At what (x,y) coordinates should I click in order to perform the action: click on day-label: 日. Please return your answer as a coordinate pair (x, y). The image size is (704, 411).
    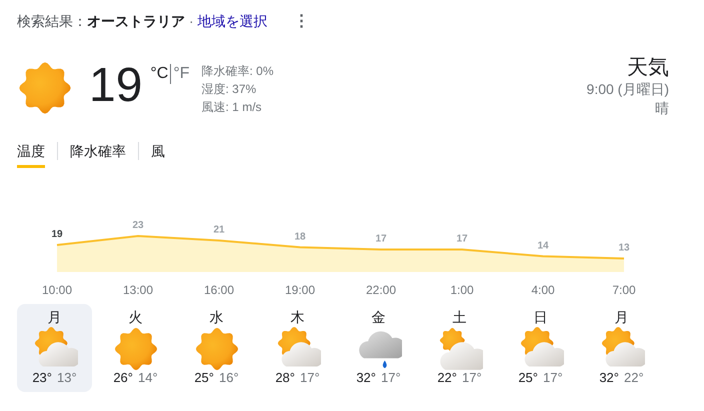
    Looking at the image, I should click on (541, 317).